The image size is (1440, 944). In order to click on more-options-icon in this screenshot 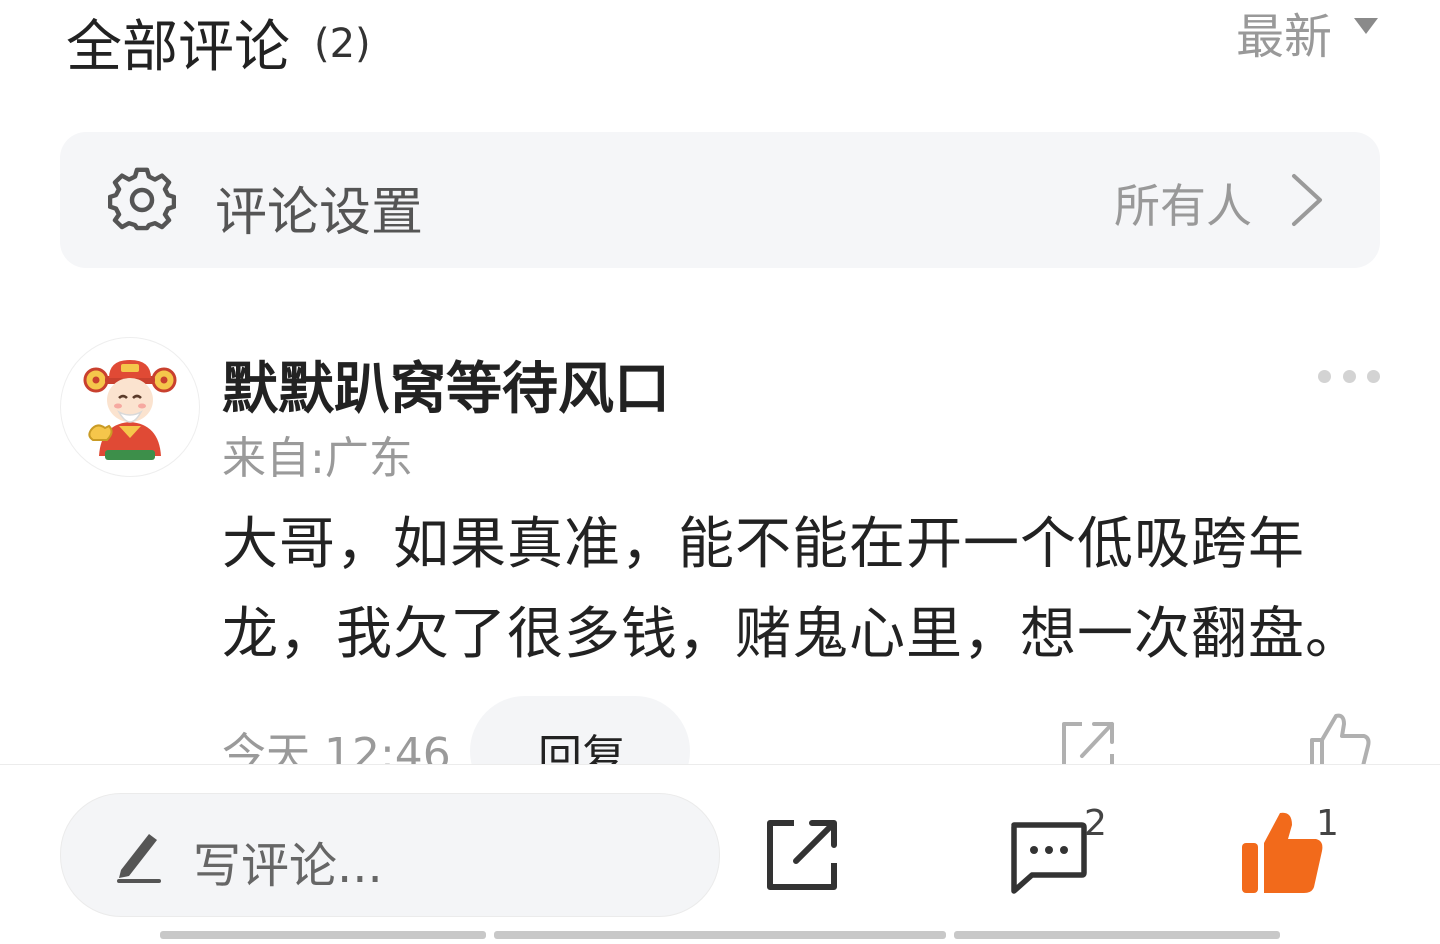, I will do `click(1349, 376)`.